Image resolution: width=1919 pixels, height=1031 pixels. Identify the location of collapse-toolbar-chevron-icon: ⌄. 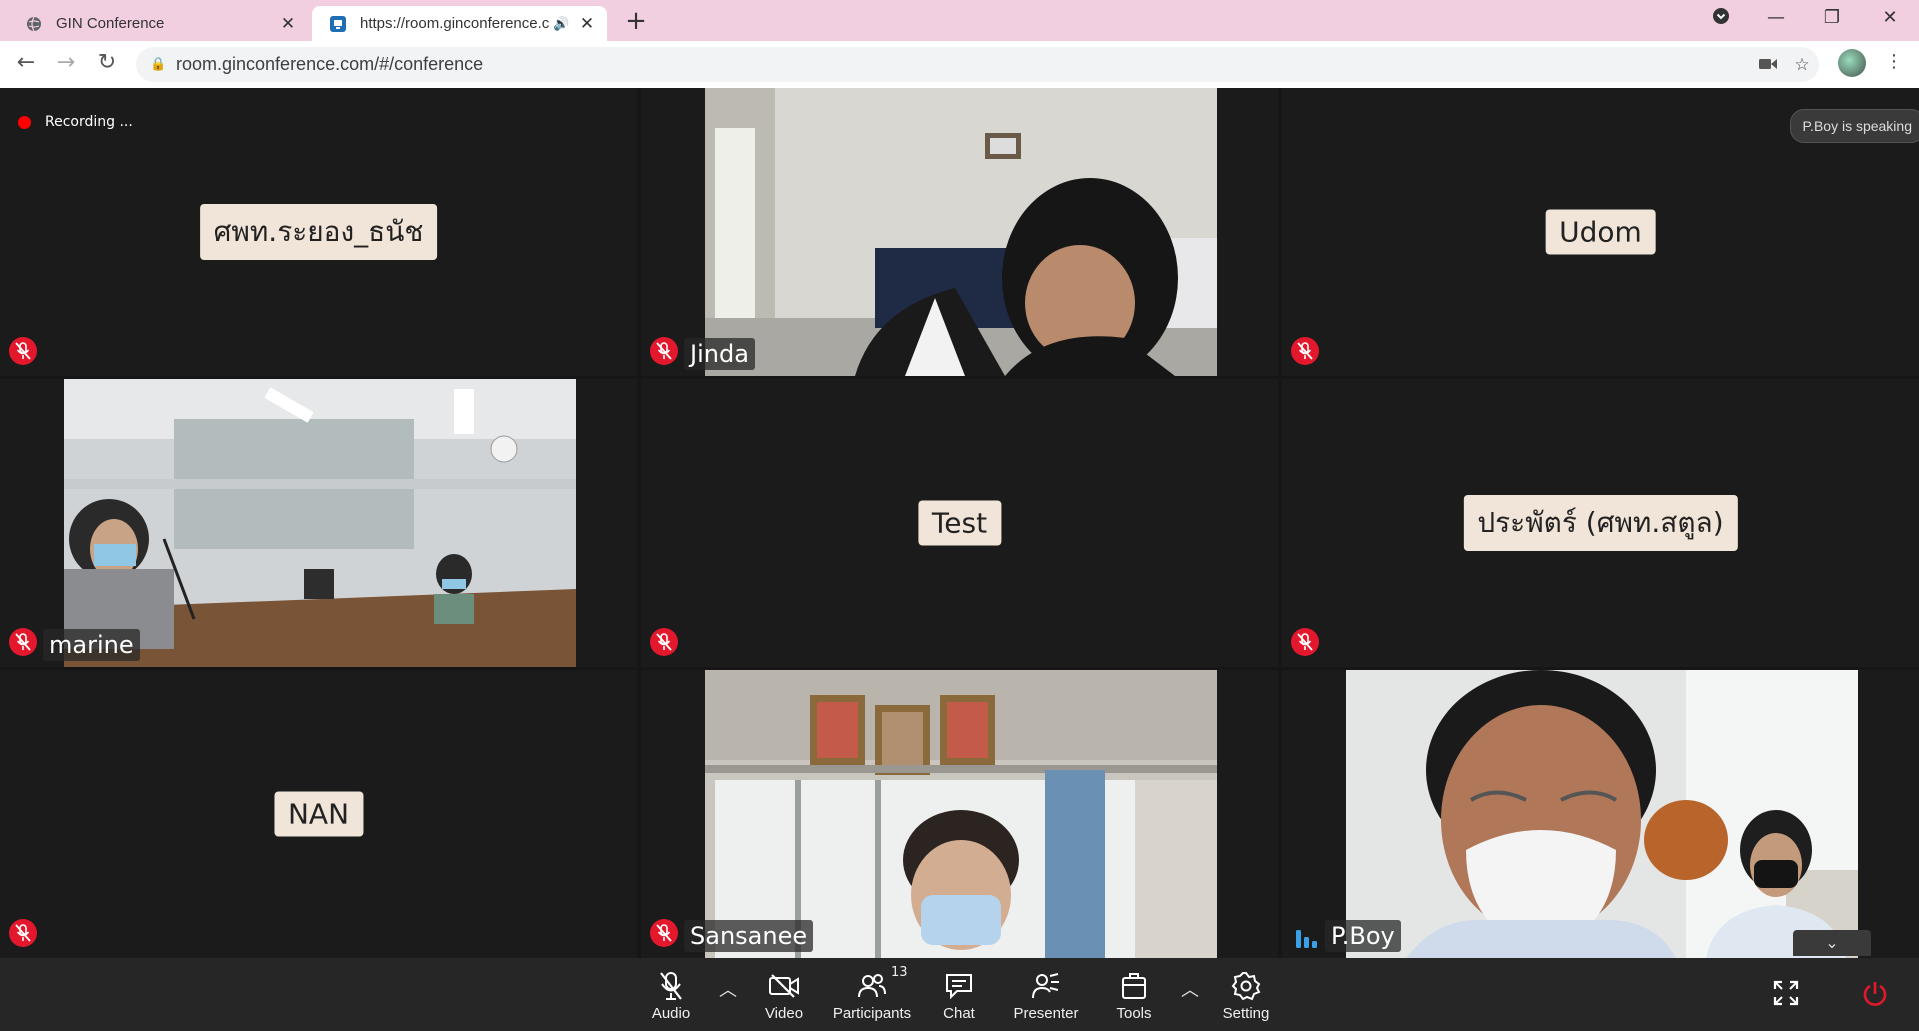
(1832, 943).